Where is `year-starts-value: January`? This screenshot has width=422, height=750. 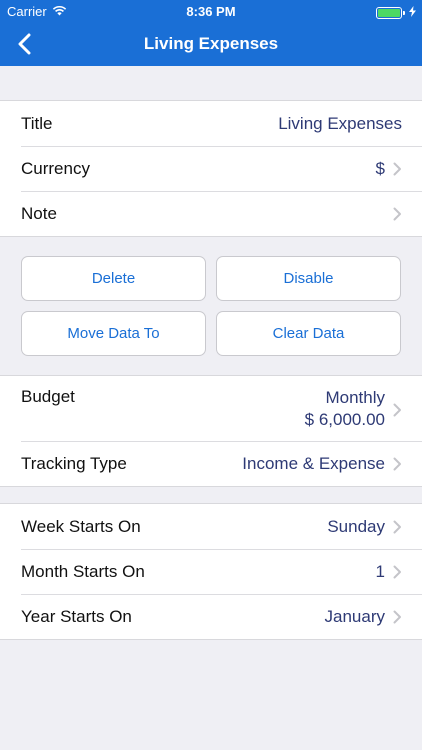
year-starts-value: January is located at coordinates (354, 616).